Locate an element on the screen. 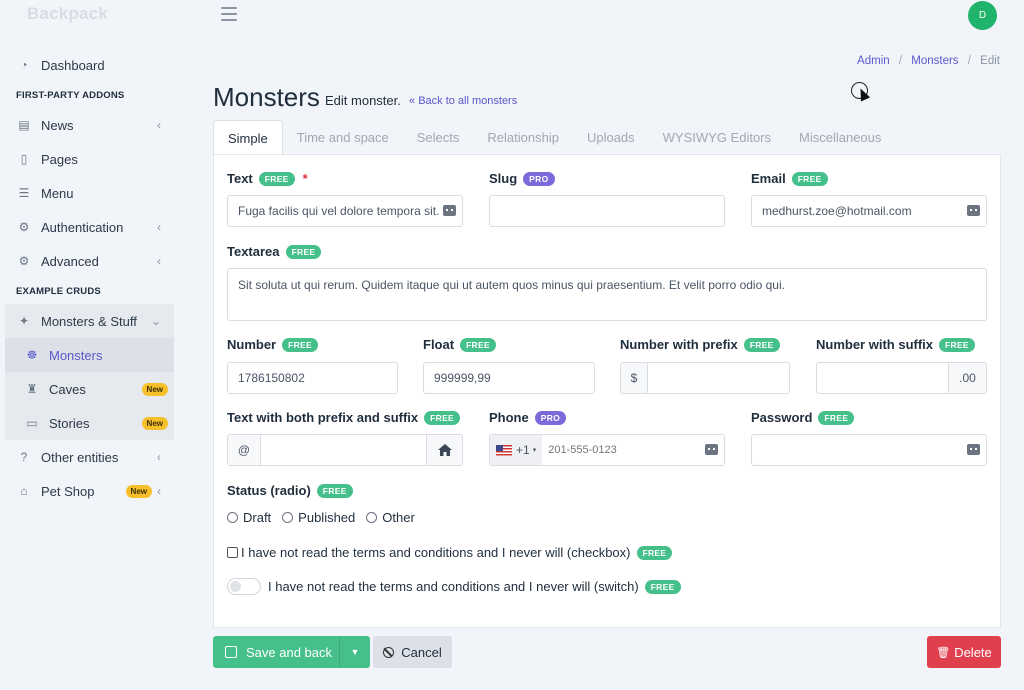 The width and height of the screenshot is (1024, 690). sidebar-item-stories: ▭ Stories New is located at coordinates (89, 423).